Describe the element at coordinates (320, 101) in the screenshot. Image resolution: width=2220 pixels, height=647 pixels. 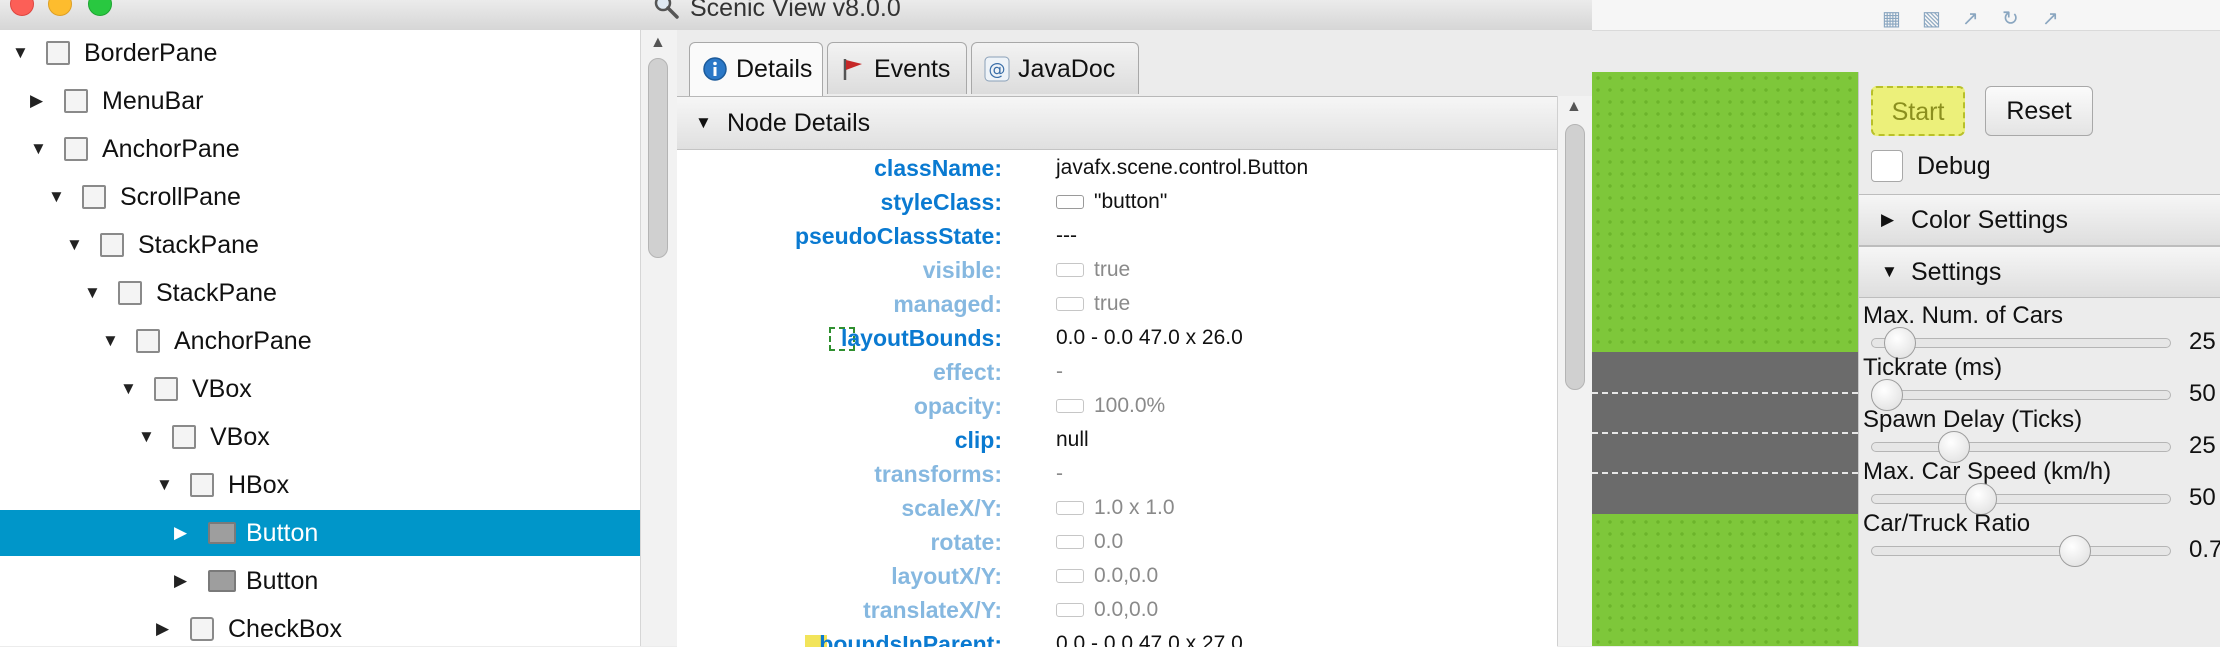
I see `tree-item: ▶ MenuBar` at that location.